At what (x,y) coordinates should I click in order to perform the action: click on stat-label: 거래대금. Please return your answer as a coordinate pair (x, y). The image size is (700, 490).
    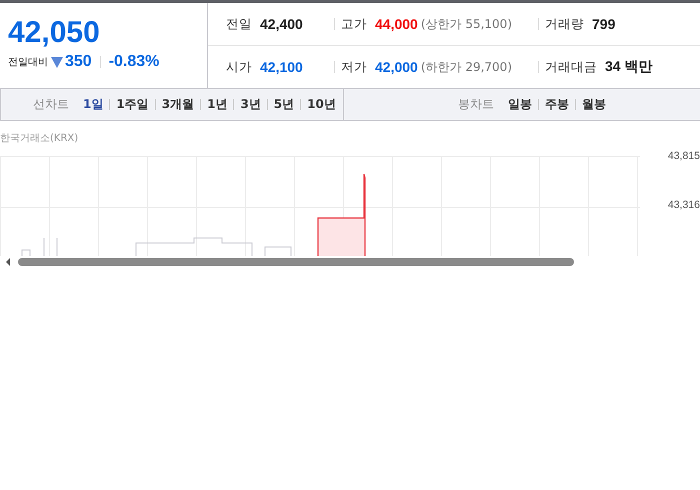
    Looking at the image, I should click on (571, 67).